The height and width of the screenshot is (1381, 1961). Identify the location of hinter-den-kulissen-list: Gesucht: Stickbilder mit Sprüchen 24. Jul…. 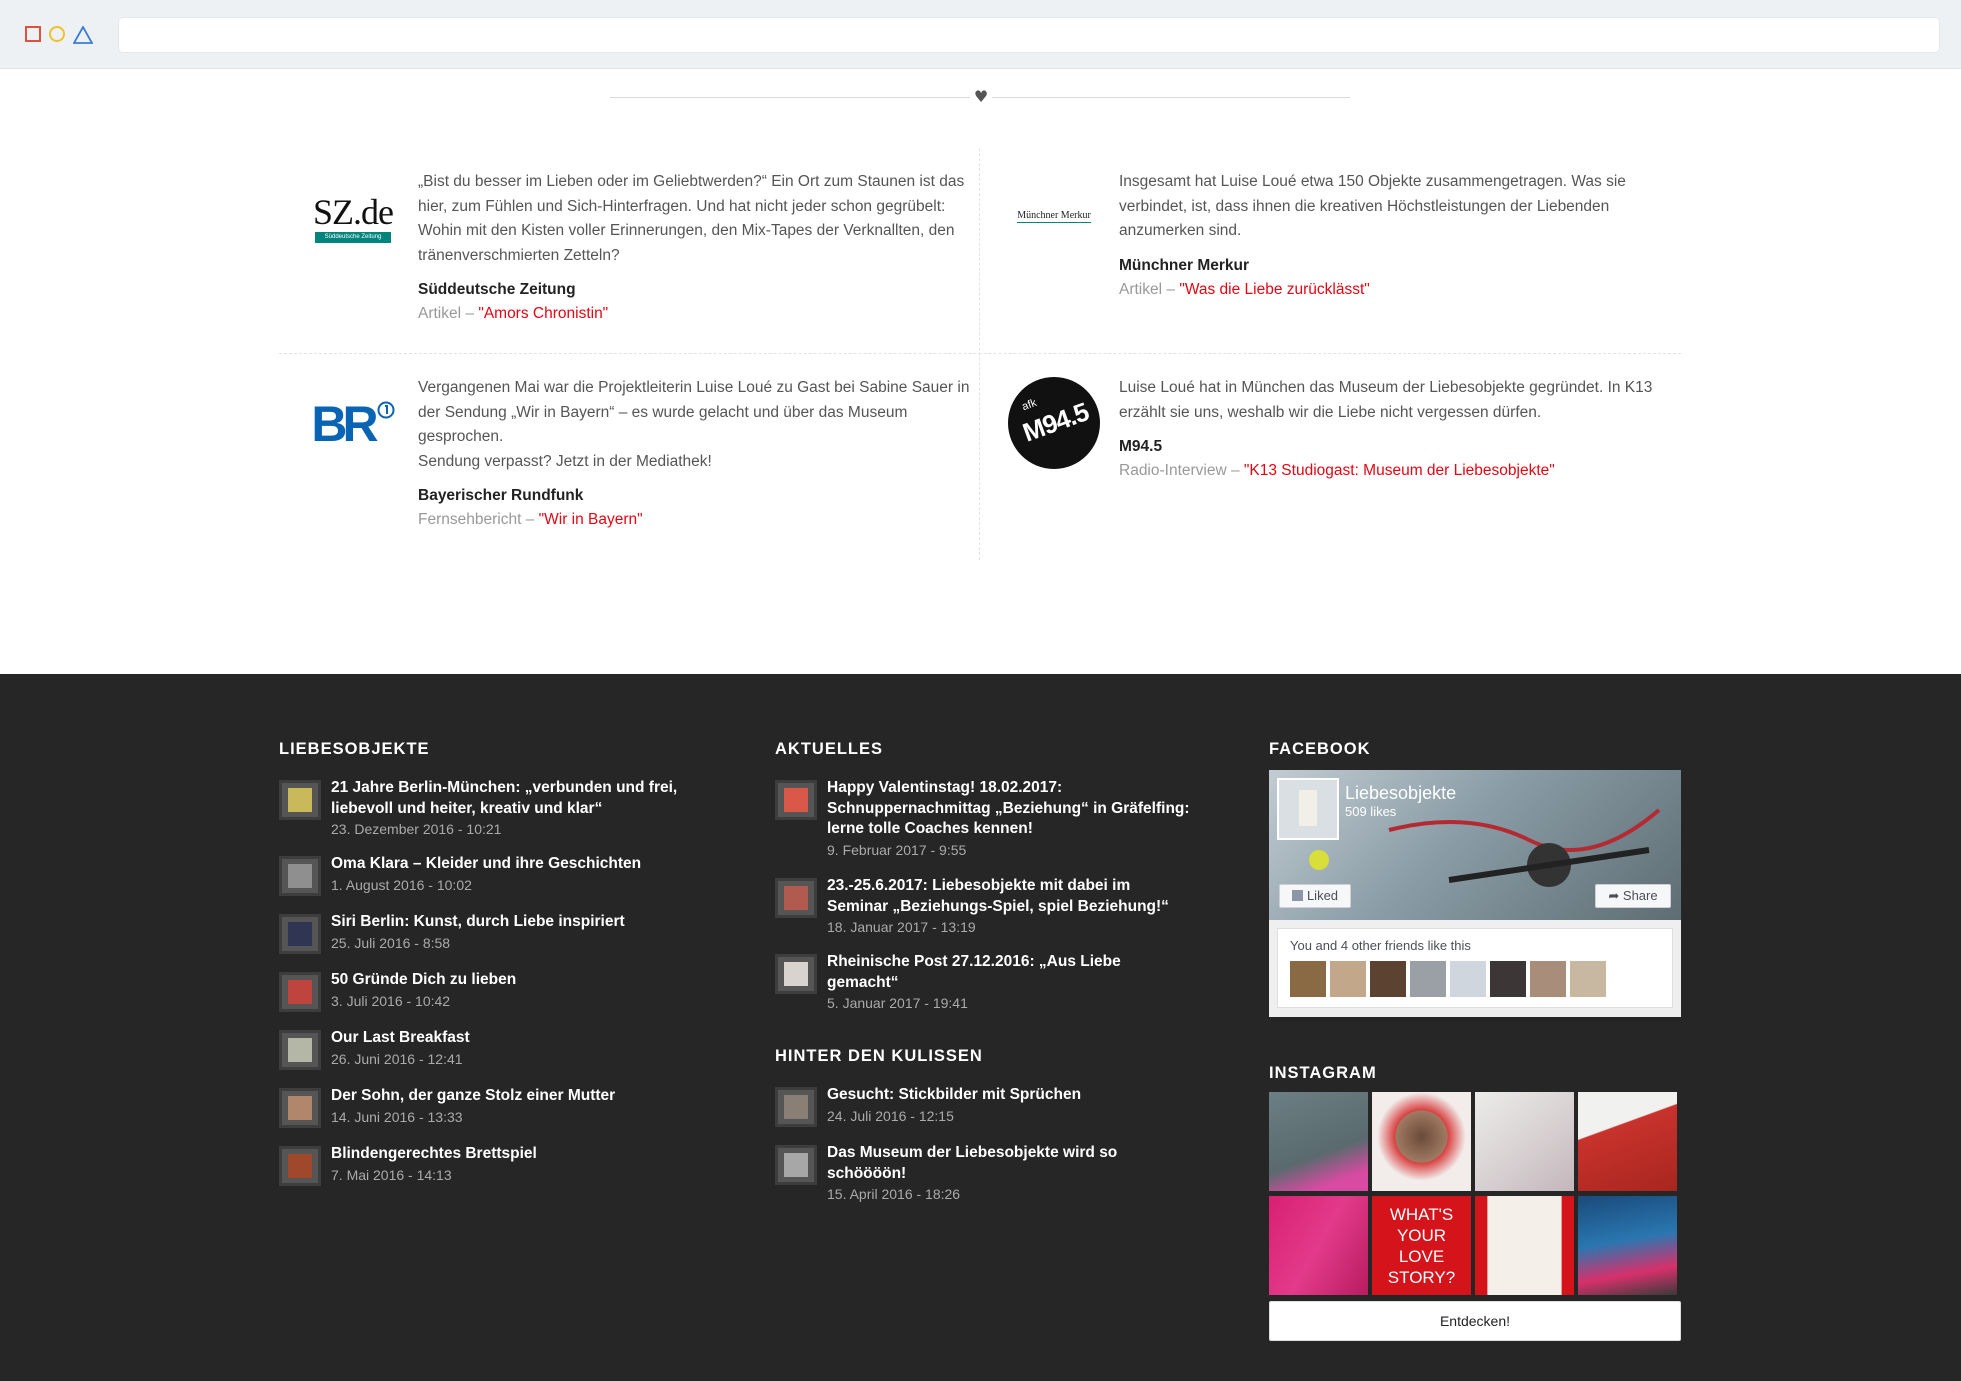
(985, 1143).